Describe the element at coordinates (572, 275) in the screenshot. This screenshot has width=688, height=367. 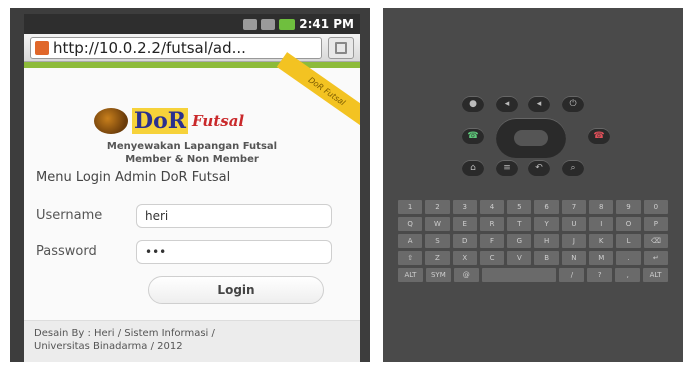
I see `keyboard-key: /` at that location.